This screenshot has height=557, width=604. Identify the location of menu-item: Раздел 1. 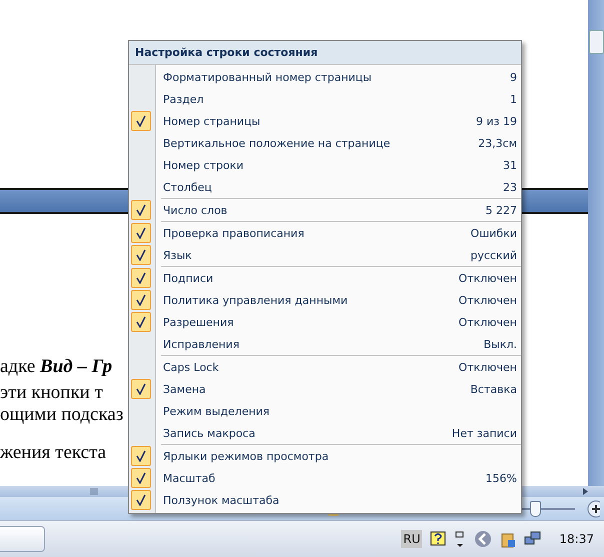
(325, 99).